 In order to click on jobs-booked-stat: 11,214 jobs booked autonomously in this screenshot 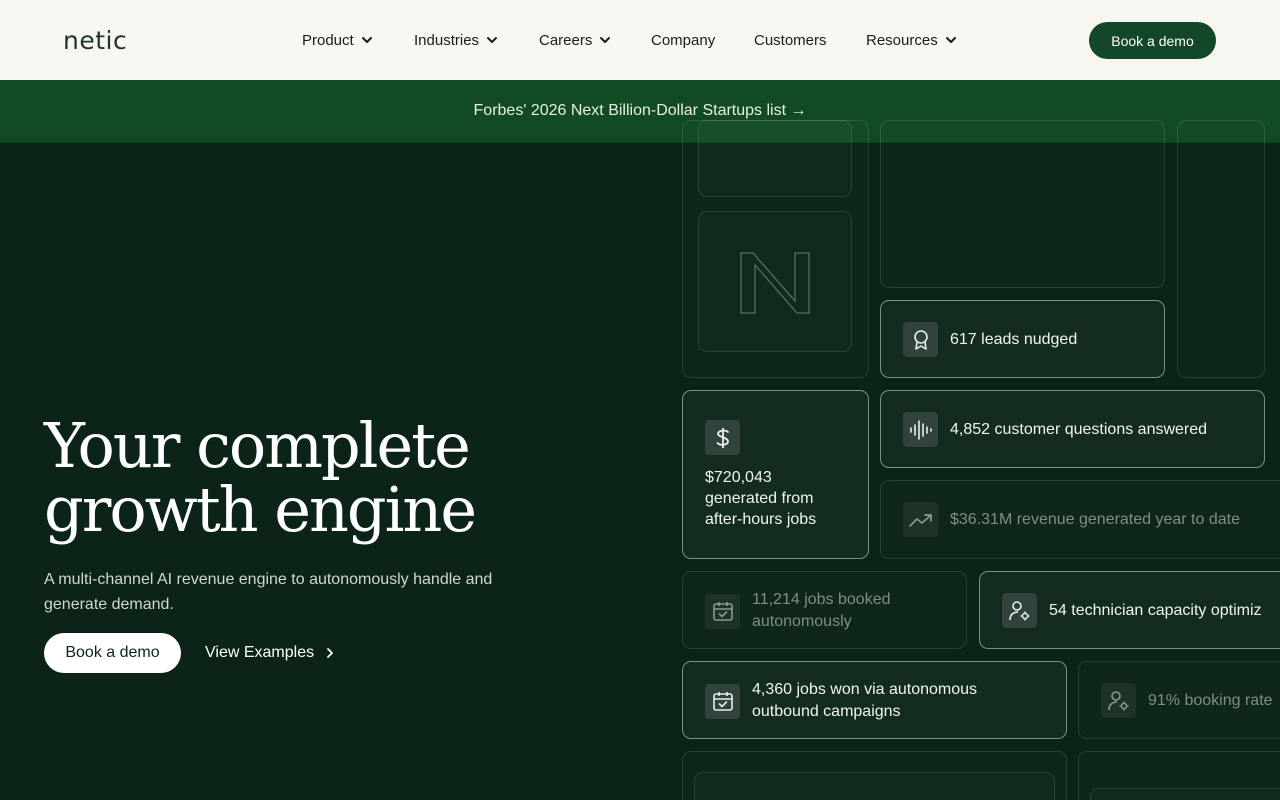, I will do `click(813, 611)`.